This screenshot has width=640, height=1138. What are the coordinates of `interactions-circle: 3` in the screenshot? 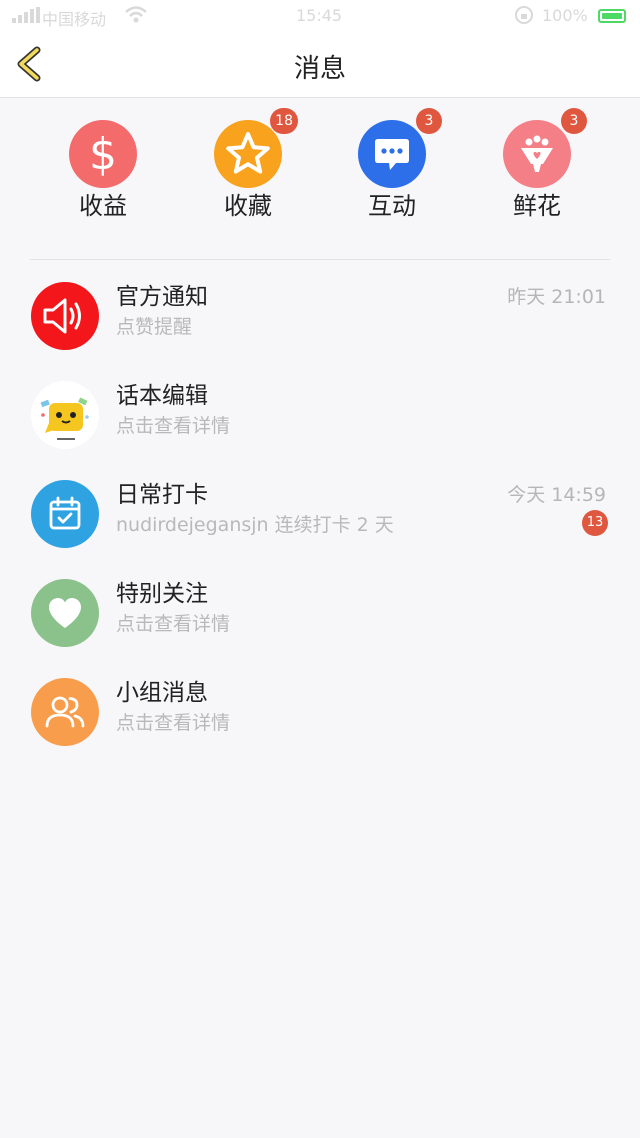 It's located at (400, 148).